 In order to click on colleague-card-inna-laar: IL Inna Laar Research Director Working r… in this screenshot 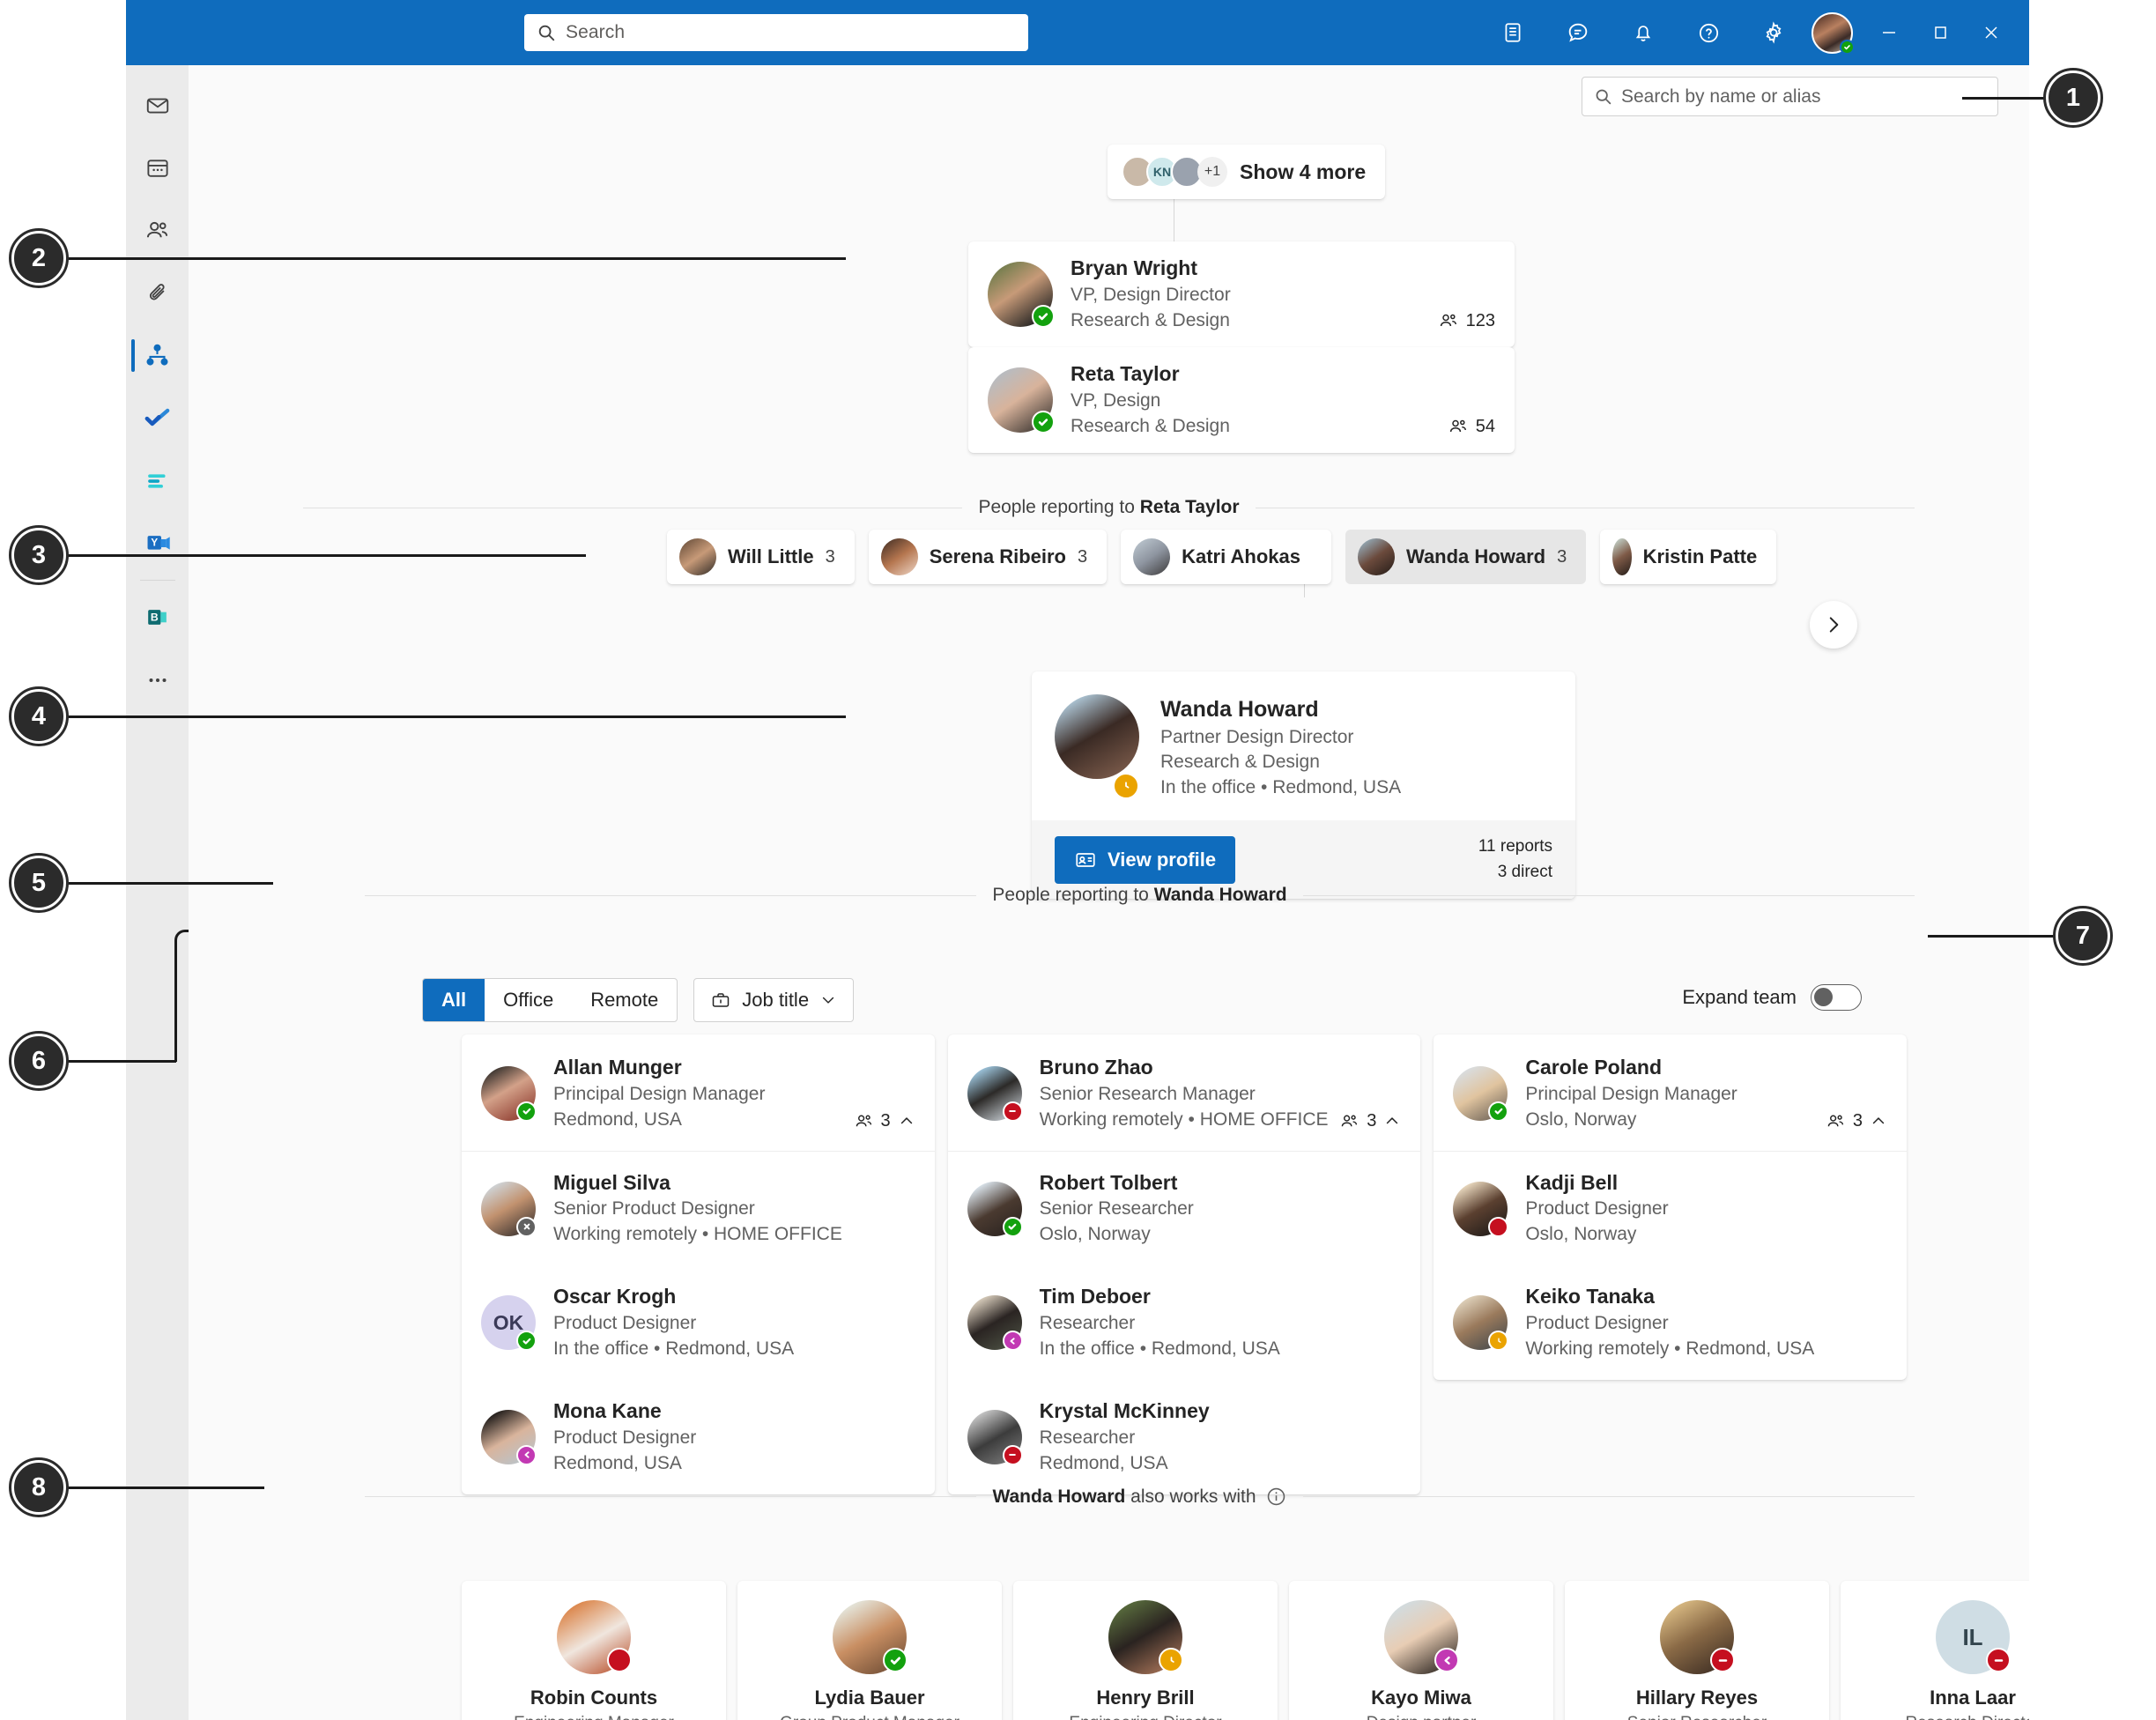, I will do `click(1935, 1650)`.